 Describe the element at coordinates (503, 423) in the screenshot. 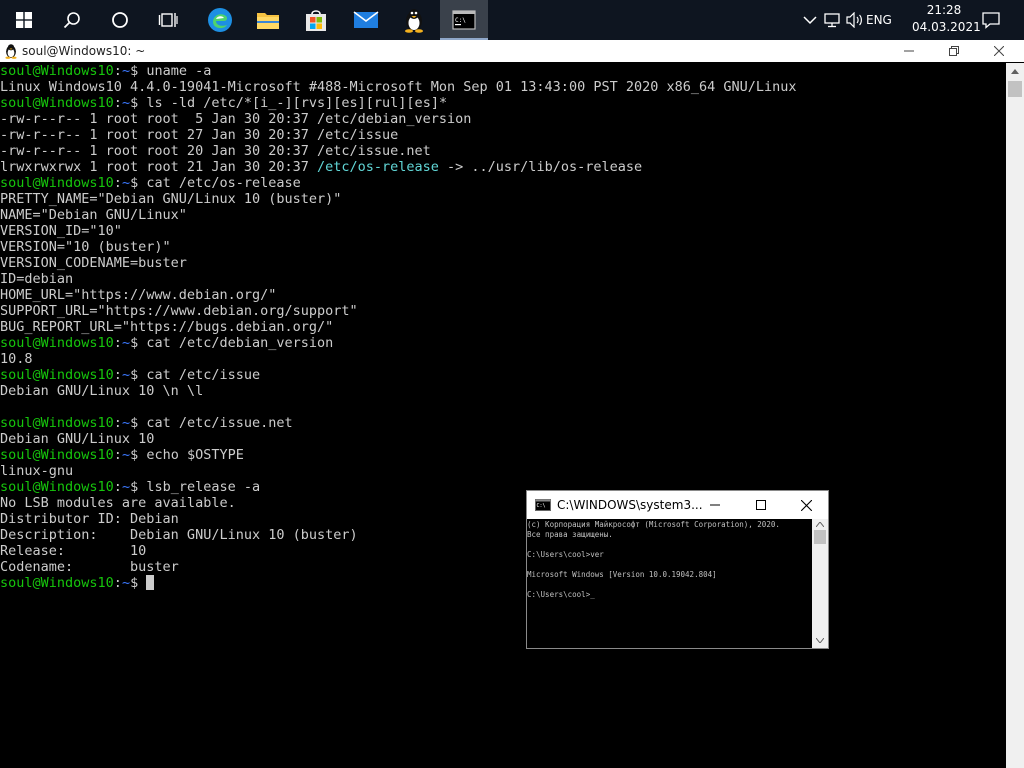

I see `terminal-prompt-line: soul@Windows10:~$ cat /etc/issue.net` at that location.